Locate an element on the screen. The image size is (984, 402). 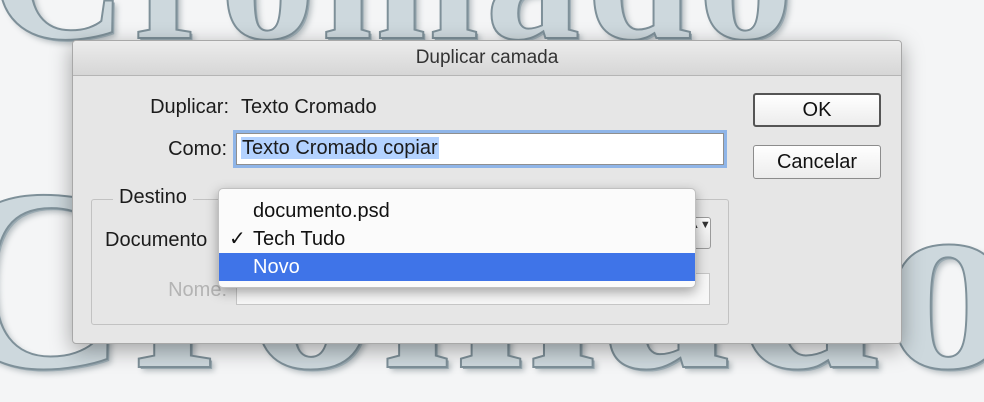
cancel-button: Cancelar is located at coordinates (817, 162).